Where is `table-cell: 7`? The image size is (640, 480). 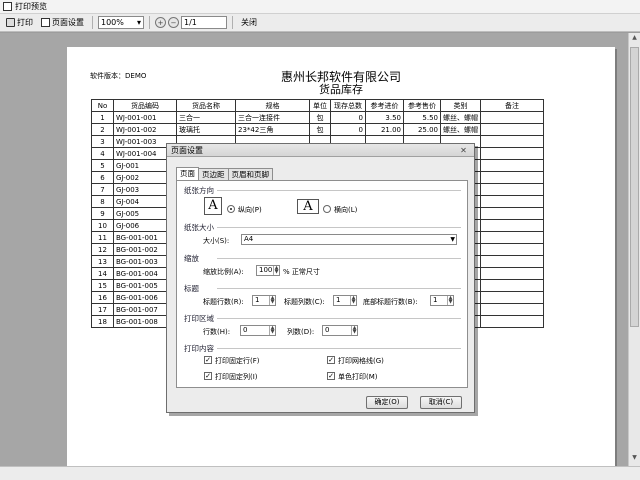
table-cell: 7 is located at coordinates (102, 189).